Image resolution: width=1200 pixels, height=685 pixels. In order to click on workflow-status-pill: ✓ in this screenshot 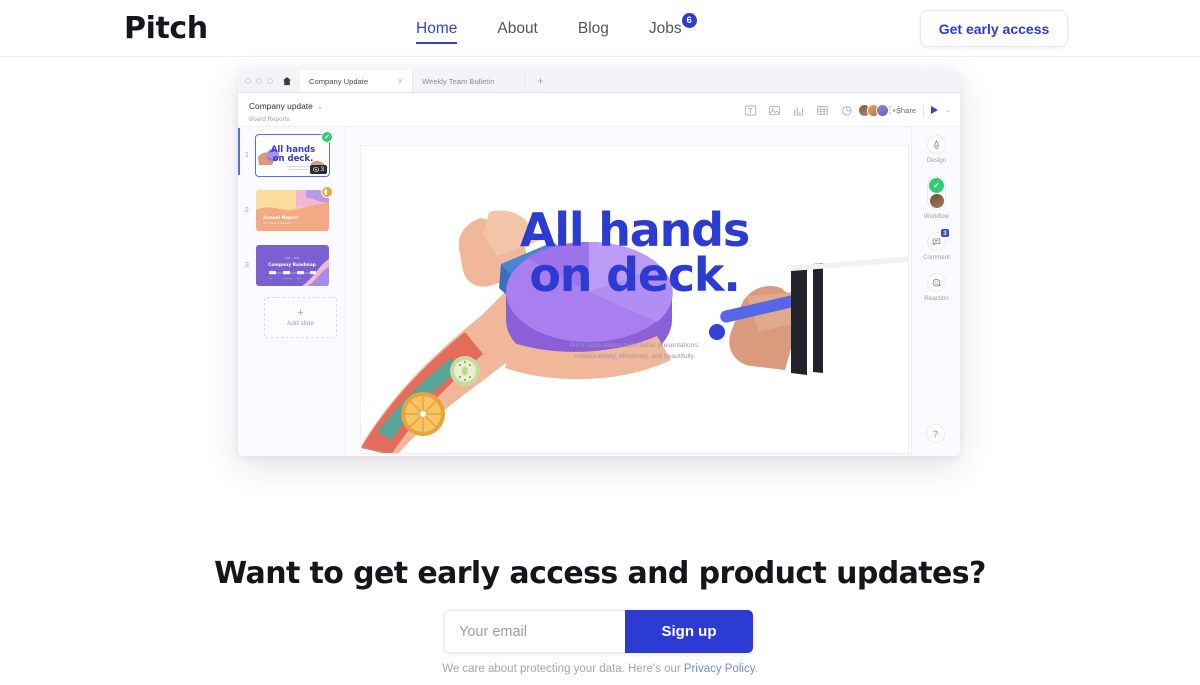, I will do `click(936, 193)`.